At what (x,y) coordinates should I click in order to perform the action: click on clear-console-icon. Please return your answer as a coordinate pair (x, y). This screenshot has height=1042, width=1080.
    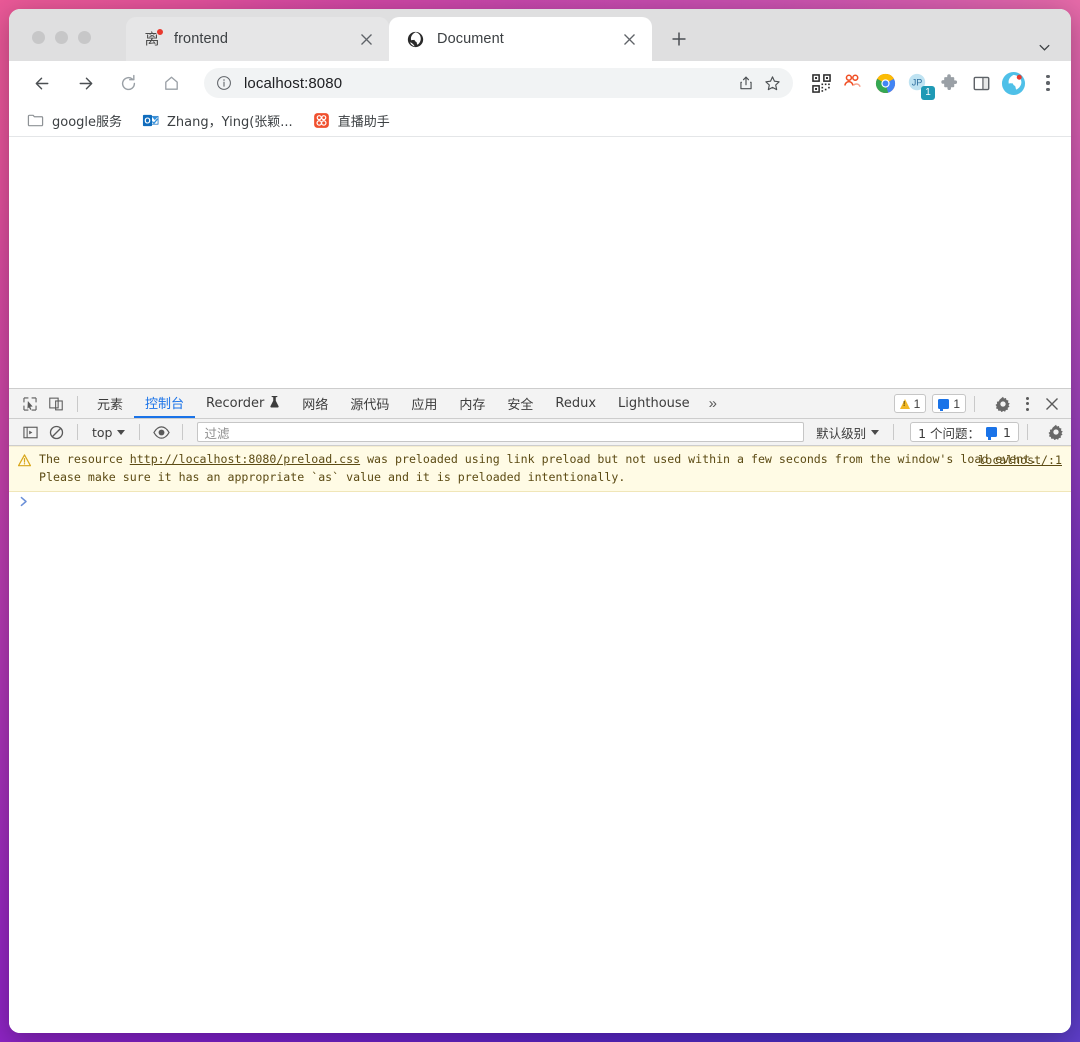
    Looking at the image, I should click on (56, 432).